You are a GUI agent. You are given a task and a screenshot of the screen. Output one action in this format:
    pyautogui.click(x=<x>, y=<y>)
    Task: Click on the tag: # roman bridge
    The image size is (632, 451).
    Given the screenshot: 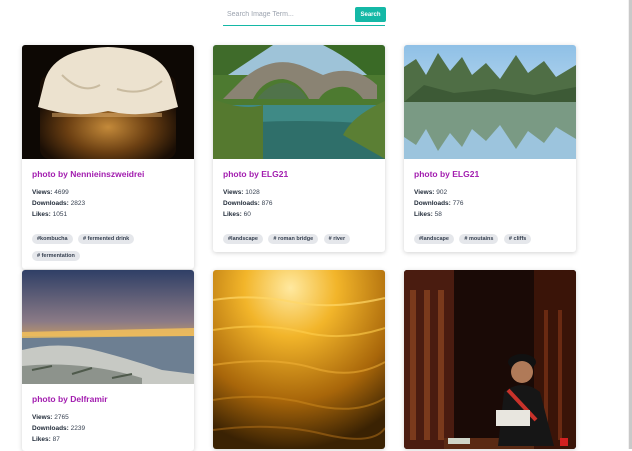 What is the action you would take?
    pyautogui.click(x=293, y=239)
    